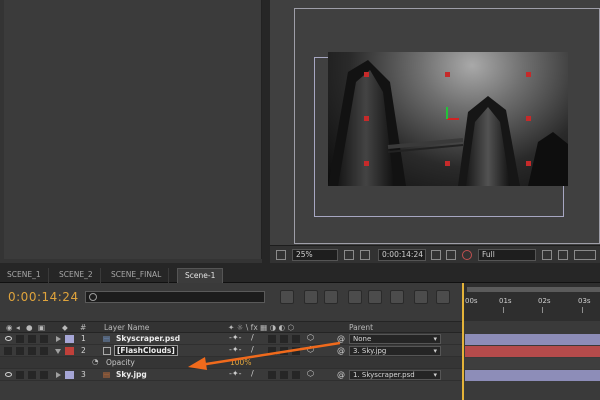 The width and height of the screenshot is (600, 400). Describe the element at coordinates (18, 327) in the screenshot. I see `audio-icon: ◂` at that location.